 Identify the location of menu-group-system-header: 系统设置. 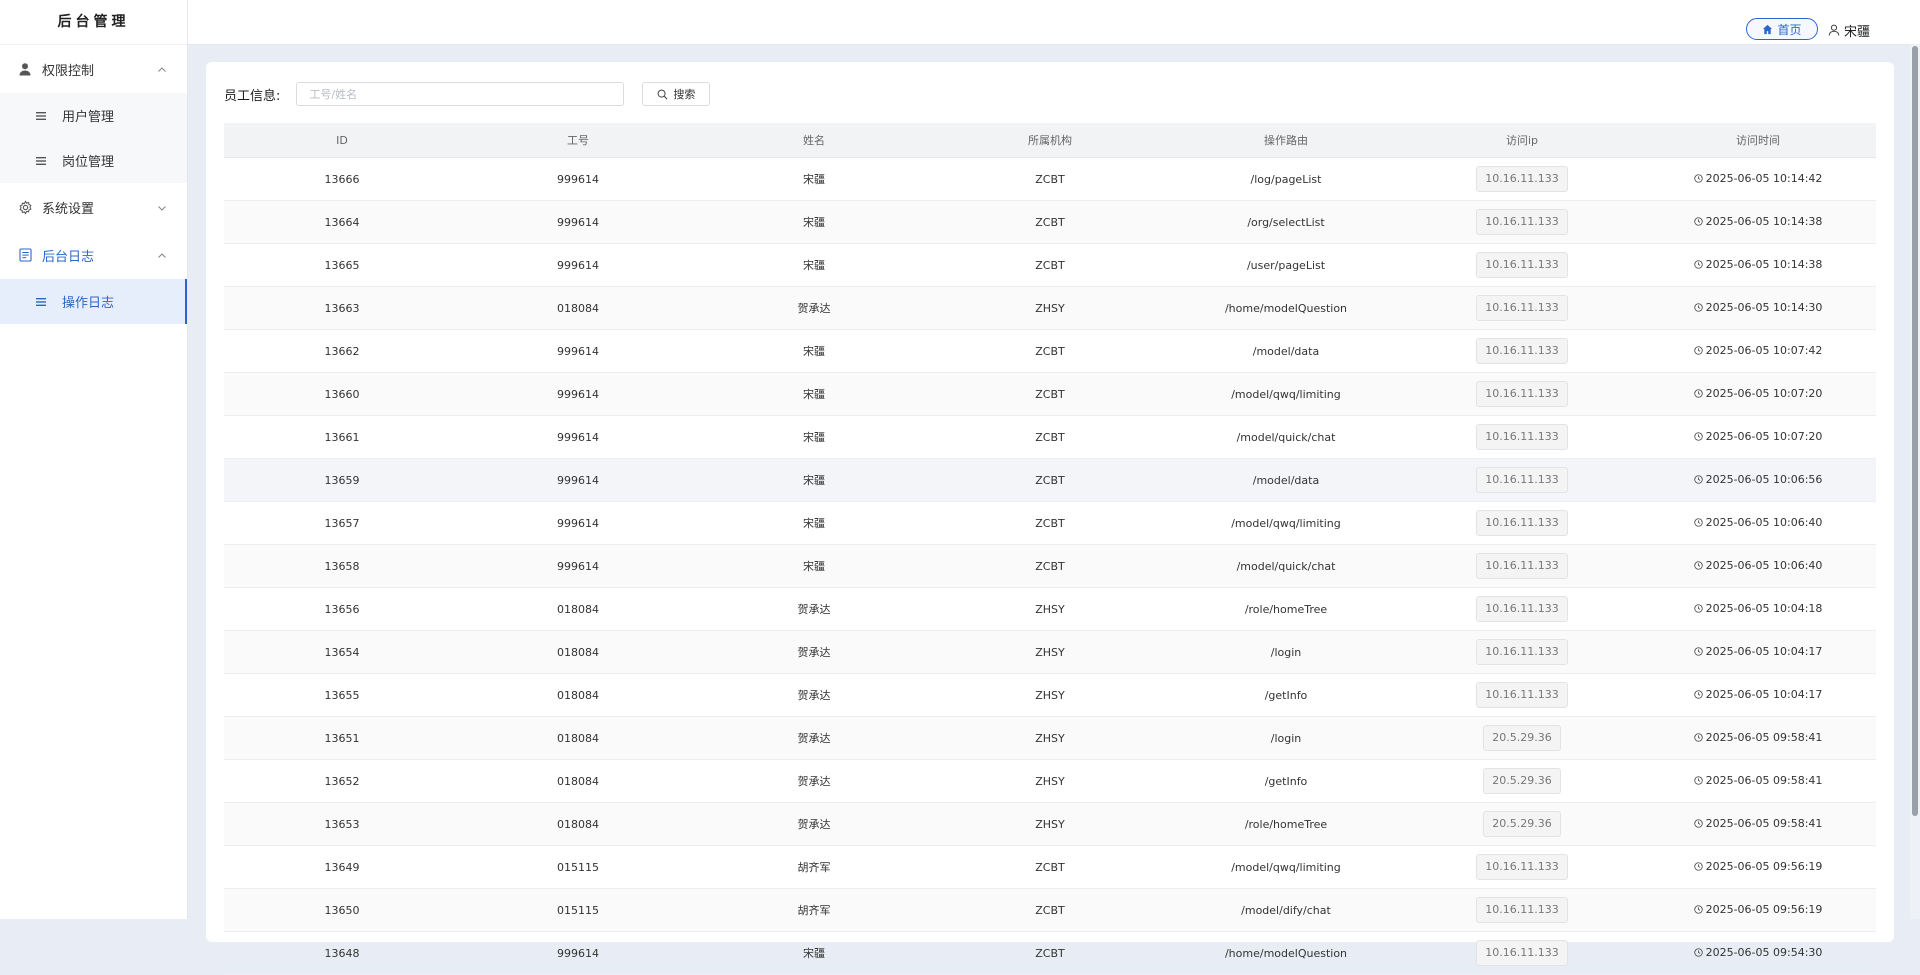
(93, 207).